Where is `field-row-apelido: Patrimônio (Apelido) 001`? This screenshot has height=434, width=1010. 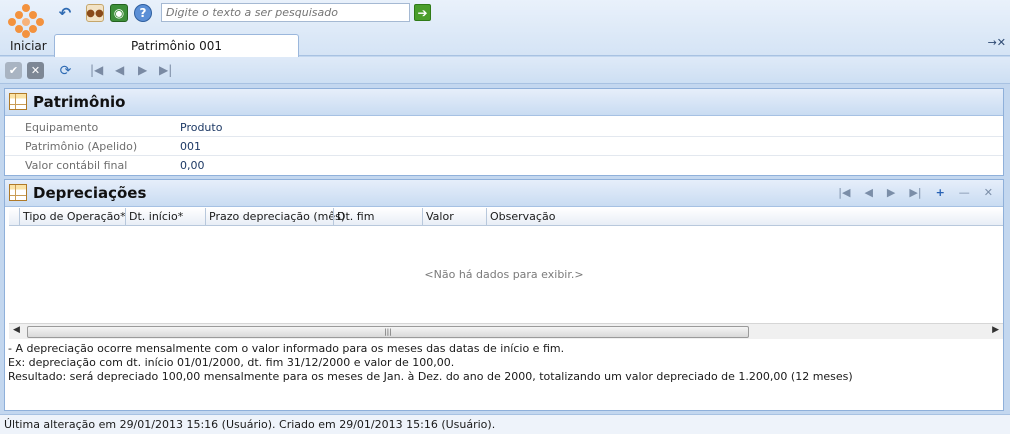
field-row-apelido: Patrimônio (Apelido) 001 is located at coordinates (504, 146).